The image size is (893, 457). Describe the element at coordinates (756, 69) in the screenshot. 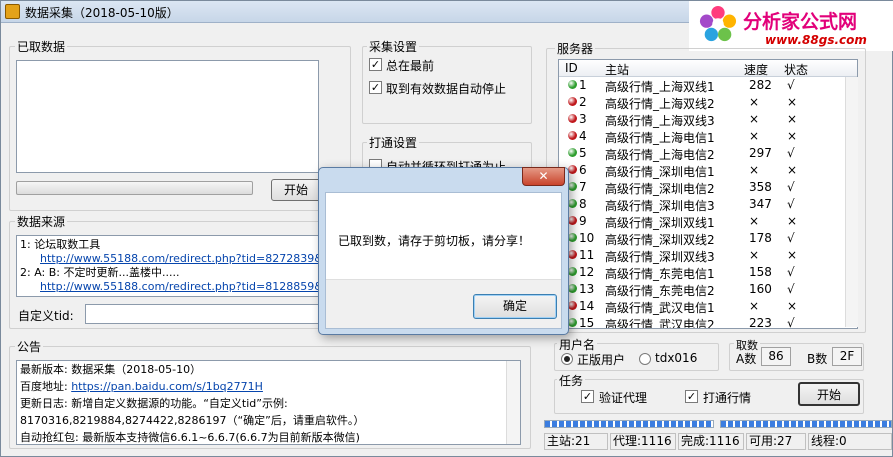

I see `col-speed-header: 速度` at that location.